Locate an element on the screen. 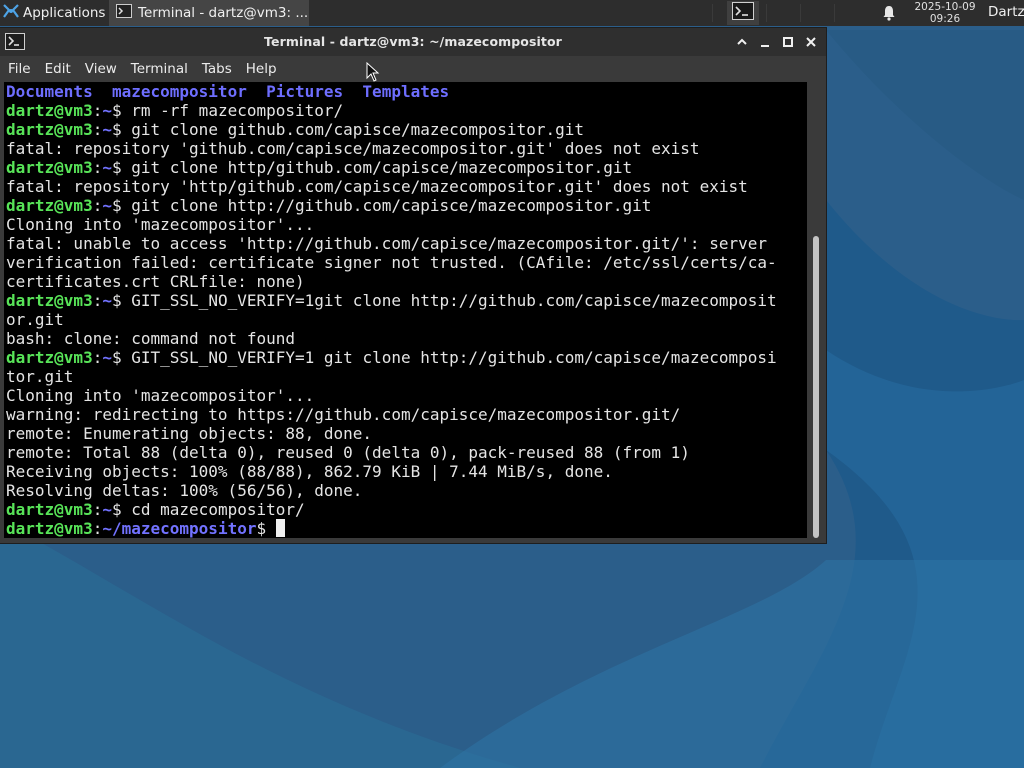  output-text: remote: Enumerating objects: 88, done. is located at coordinates (189, 433).